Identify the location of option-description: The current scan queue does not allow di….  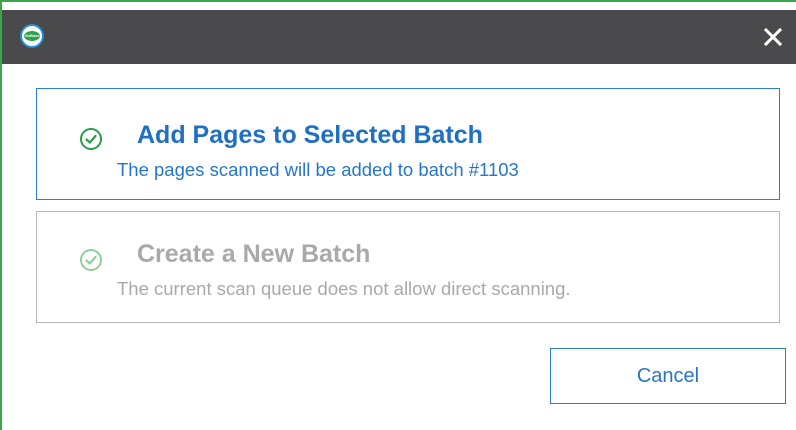
(344, 288).